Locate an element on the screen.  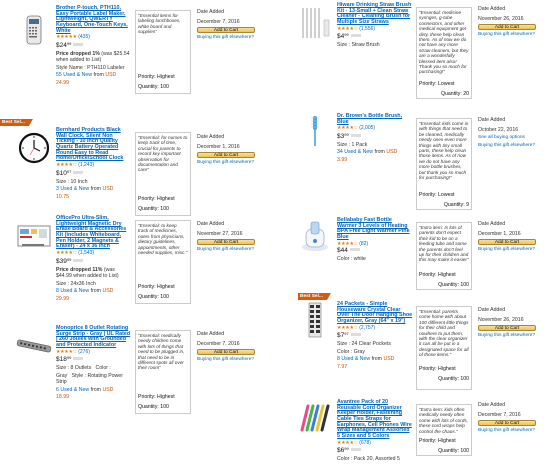
used-new-link: 34 Used & New is located at coordinates (355, 152).